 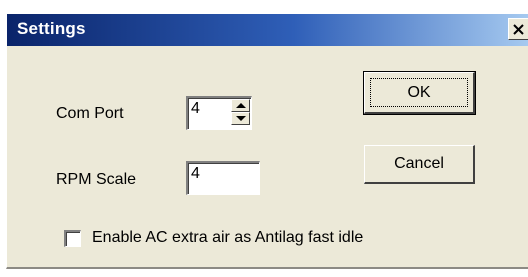 I want to click on rpm-scale-value: 4, so click(x=195, y=173).